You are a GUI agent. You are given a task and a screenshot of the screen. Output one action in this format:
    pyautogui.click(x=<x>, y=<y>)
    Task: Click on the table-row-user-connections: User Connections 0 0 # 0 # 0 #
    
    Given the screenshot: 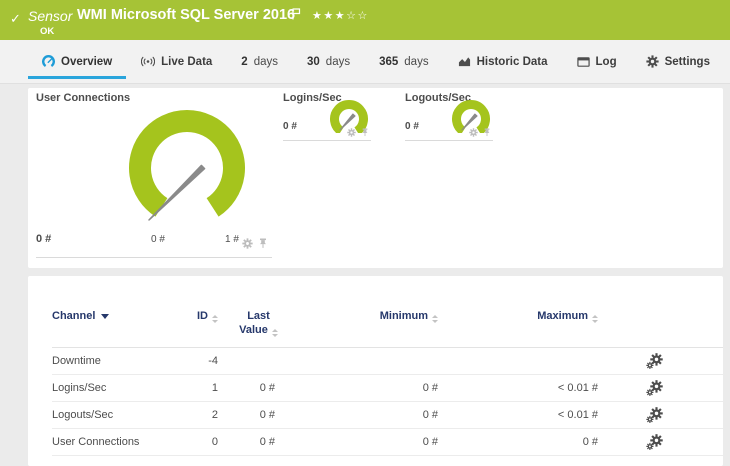 What is the action you would take?
    pyautogui.click(x=387, y=442)
    